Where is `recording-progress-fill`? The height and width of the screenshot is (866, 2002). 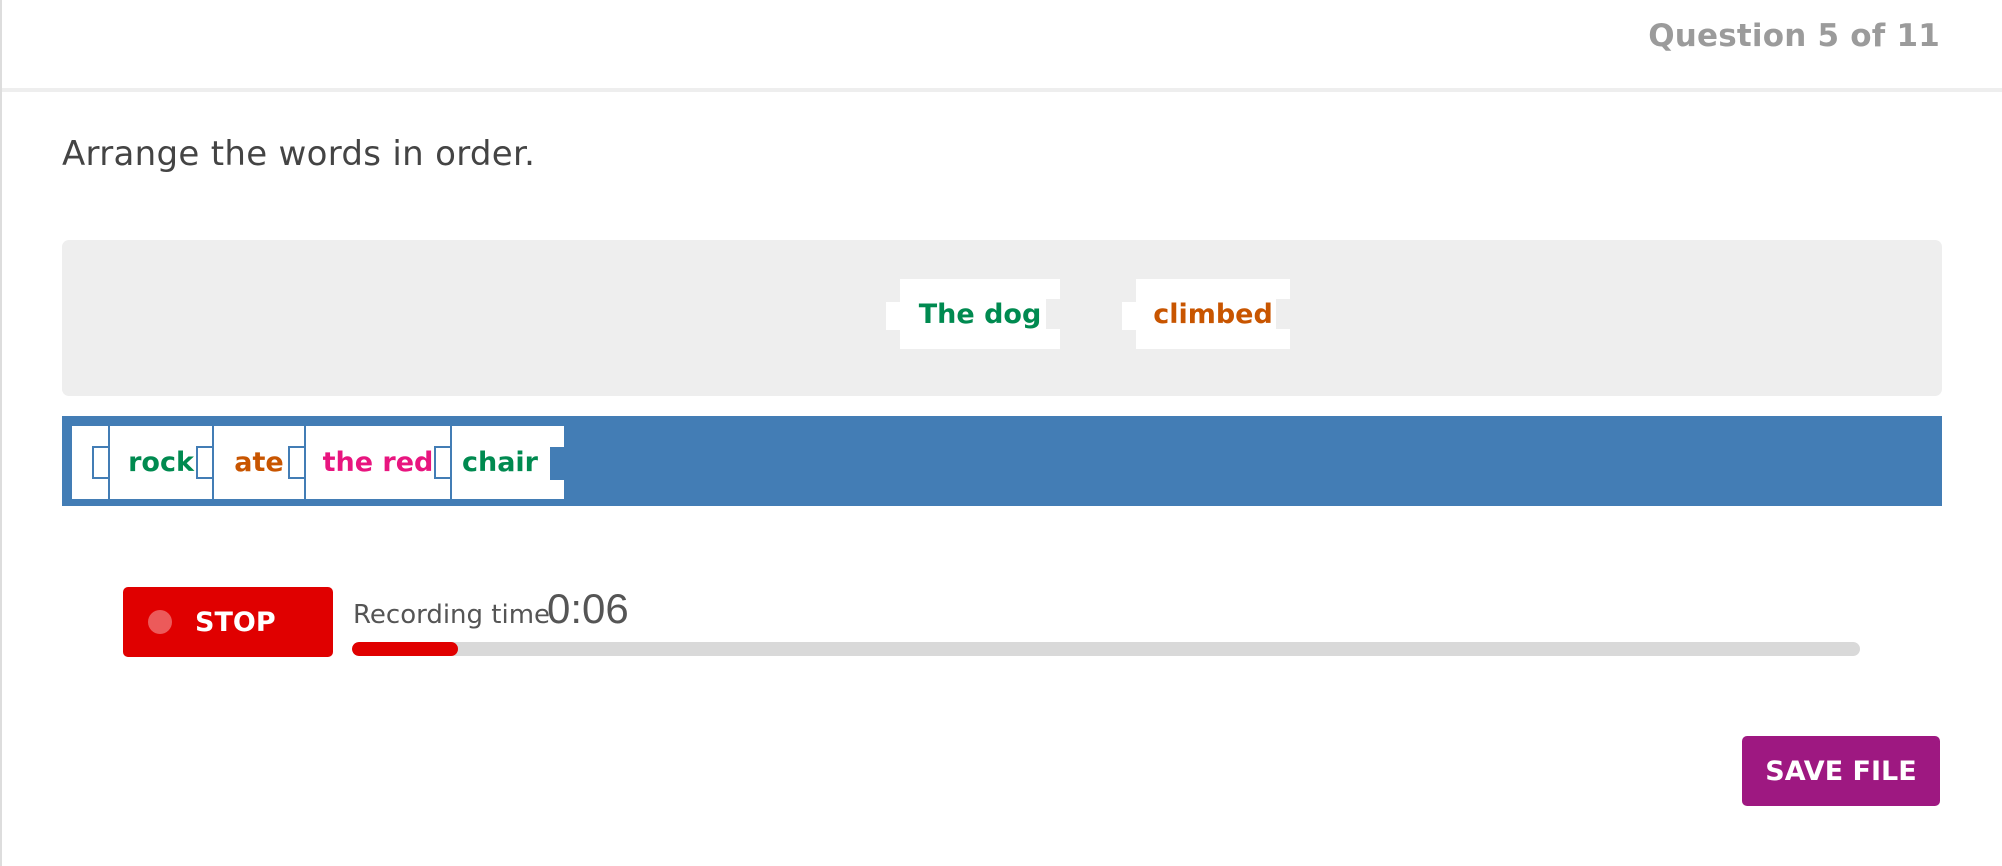
recording-progress-fill is located at coordinates (405, 649).